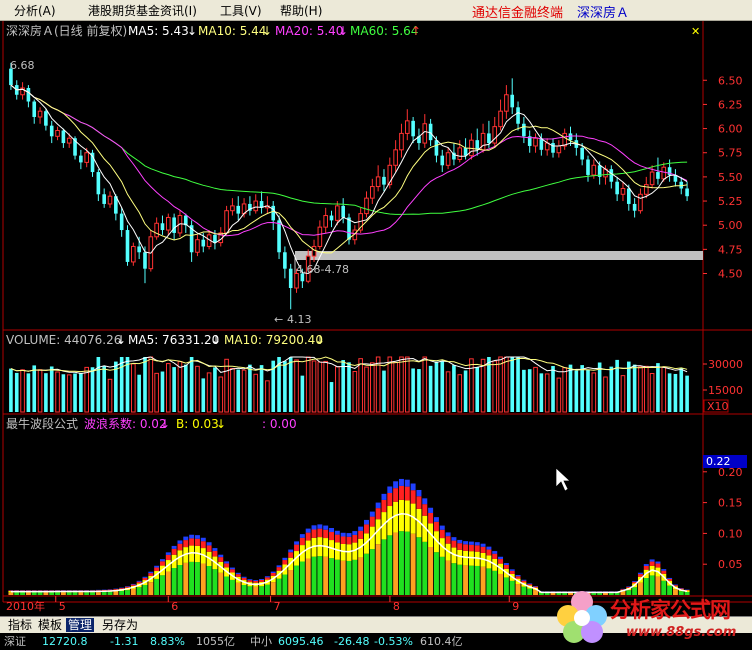 This screenshot has height=650, width=752. I want to click on tab-template: 模板, so click(50, 625).